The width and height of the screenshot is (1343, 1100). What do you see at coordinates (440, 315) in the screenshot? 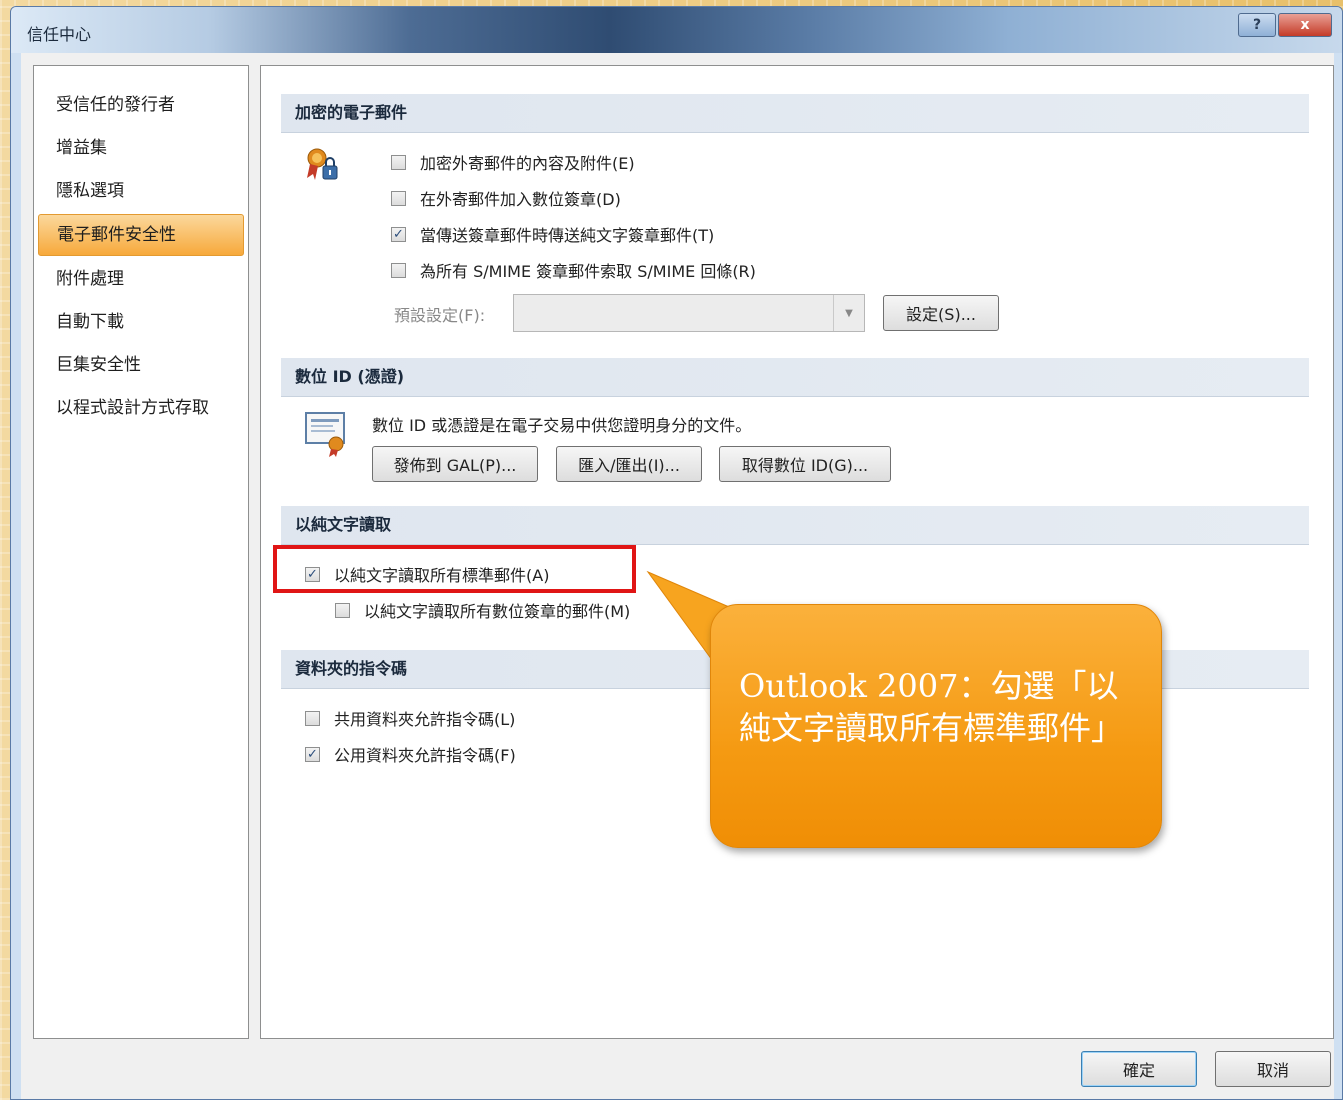
I see `default-setting-label: 預設設定(F):` at bounding box center [440, 315].